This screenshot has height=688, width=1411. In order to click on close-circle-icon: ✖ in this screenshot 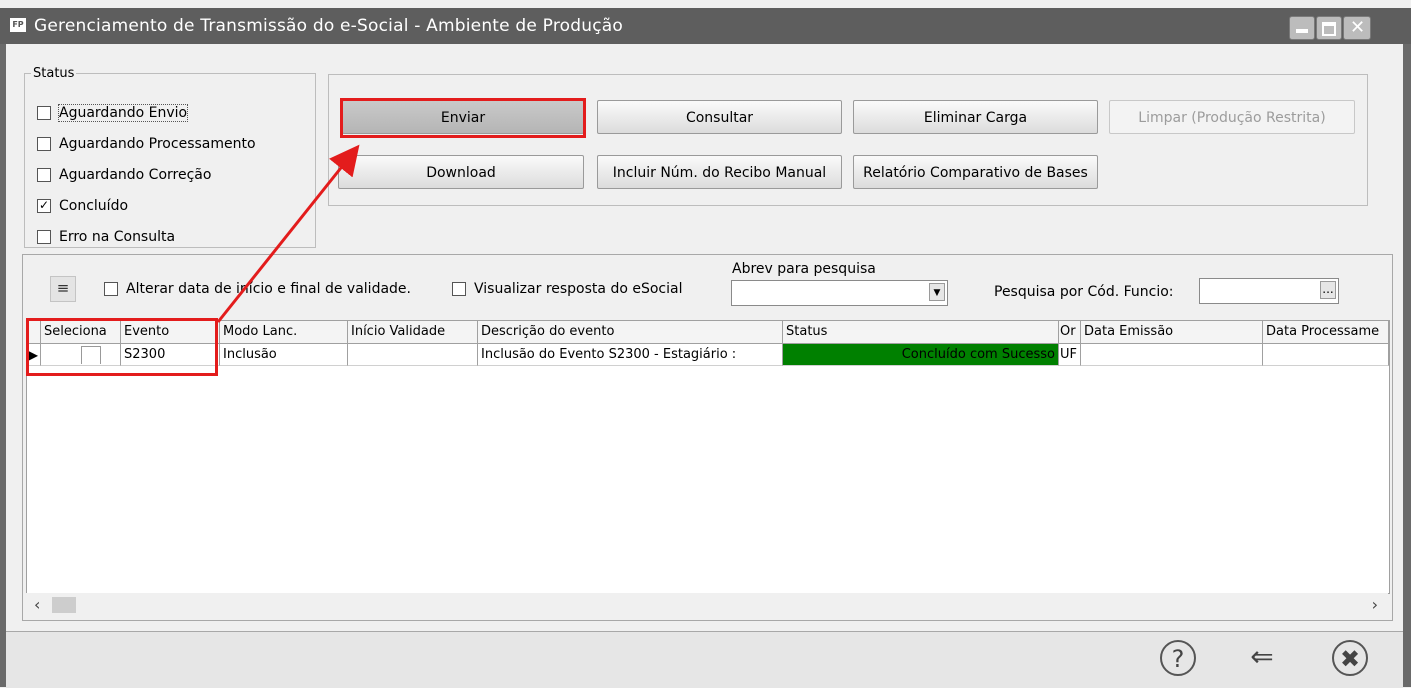, I will do `click(1350, 658)`.